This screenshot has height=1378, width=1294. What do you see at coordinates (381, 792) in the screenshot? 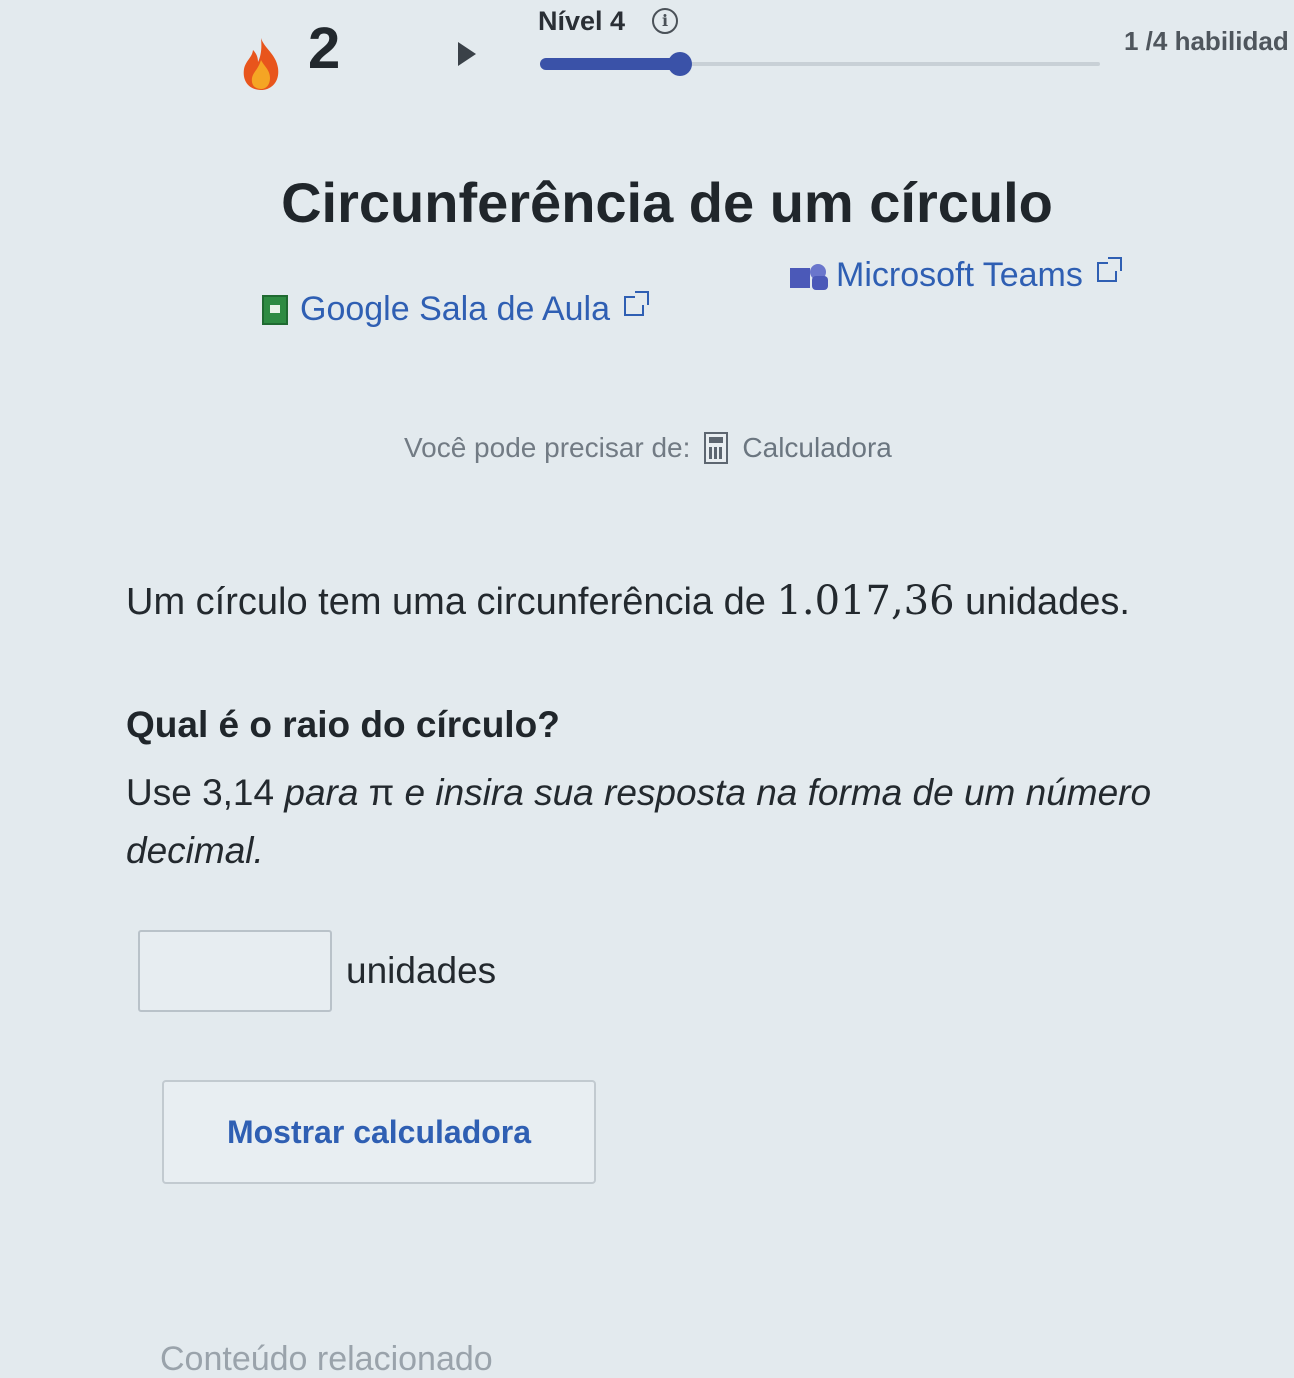
I see `pi-symbol: π` at bounding box center [381, 792].